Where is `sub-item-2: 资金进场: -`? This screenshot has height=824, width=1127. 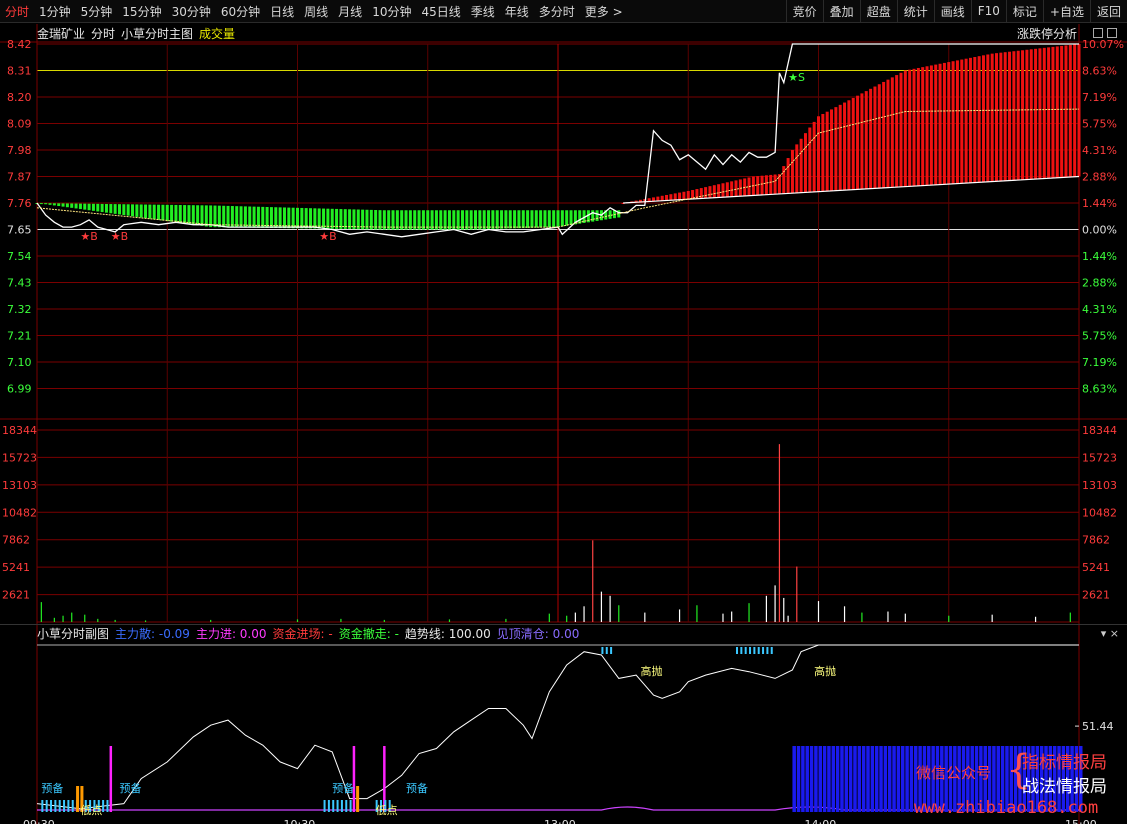 sub-item-2: 资金进场: - is located at coordinates (302, 634).